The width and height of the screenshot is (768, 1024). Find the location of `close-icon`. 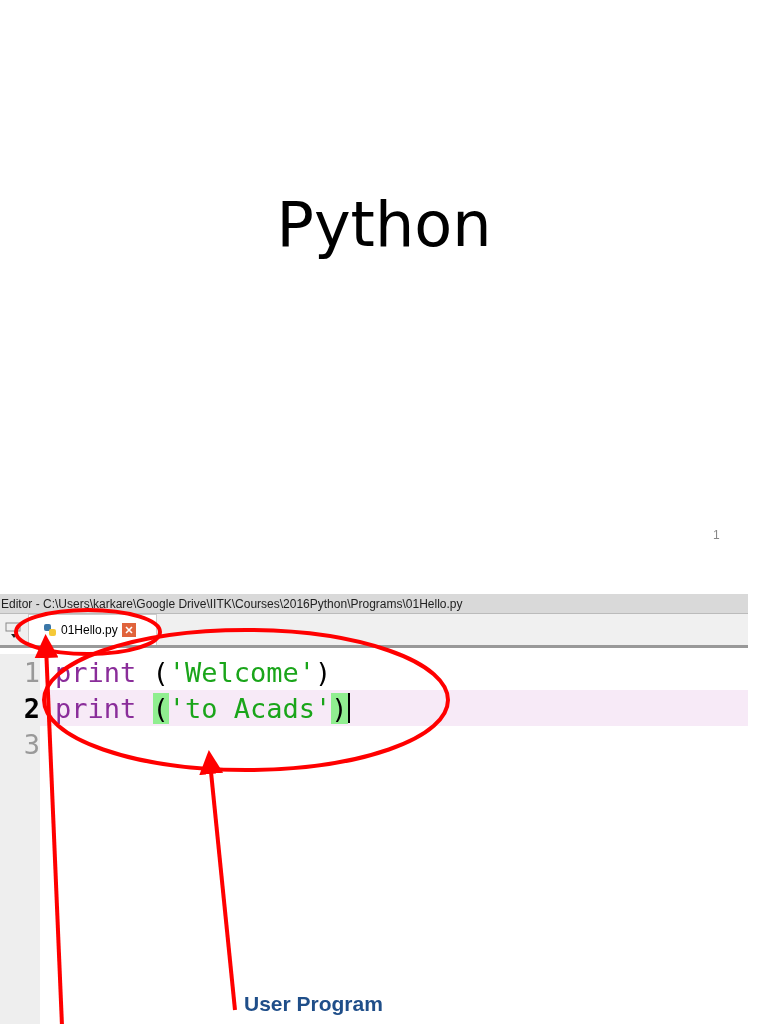

close-icon is located at coordinates (128, 630).